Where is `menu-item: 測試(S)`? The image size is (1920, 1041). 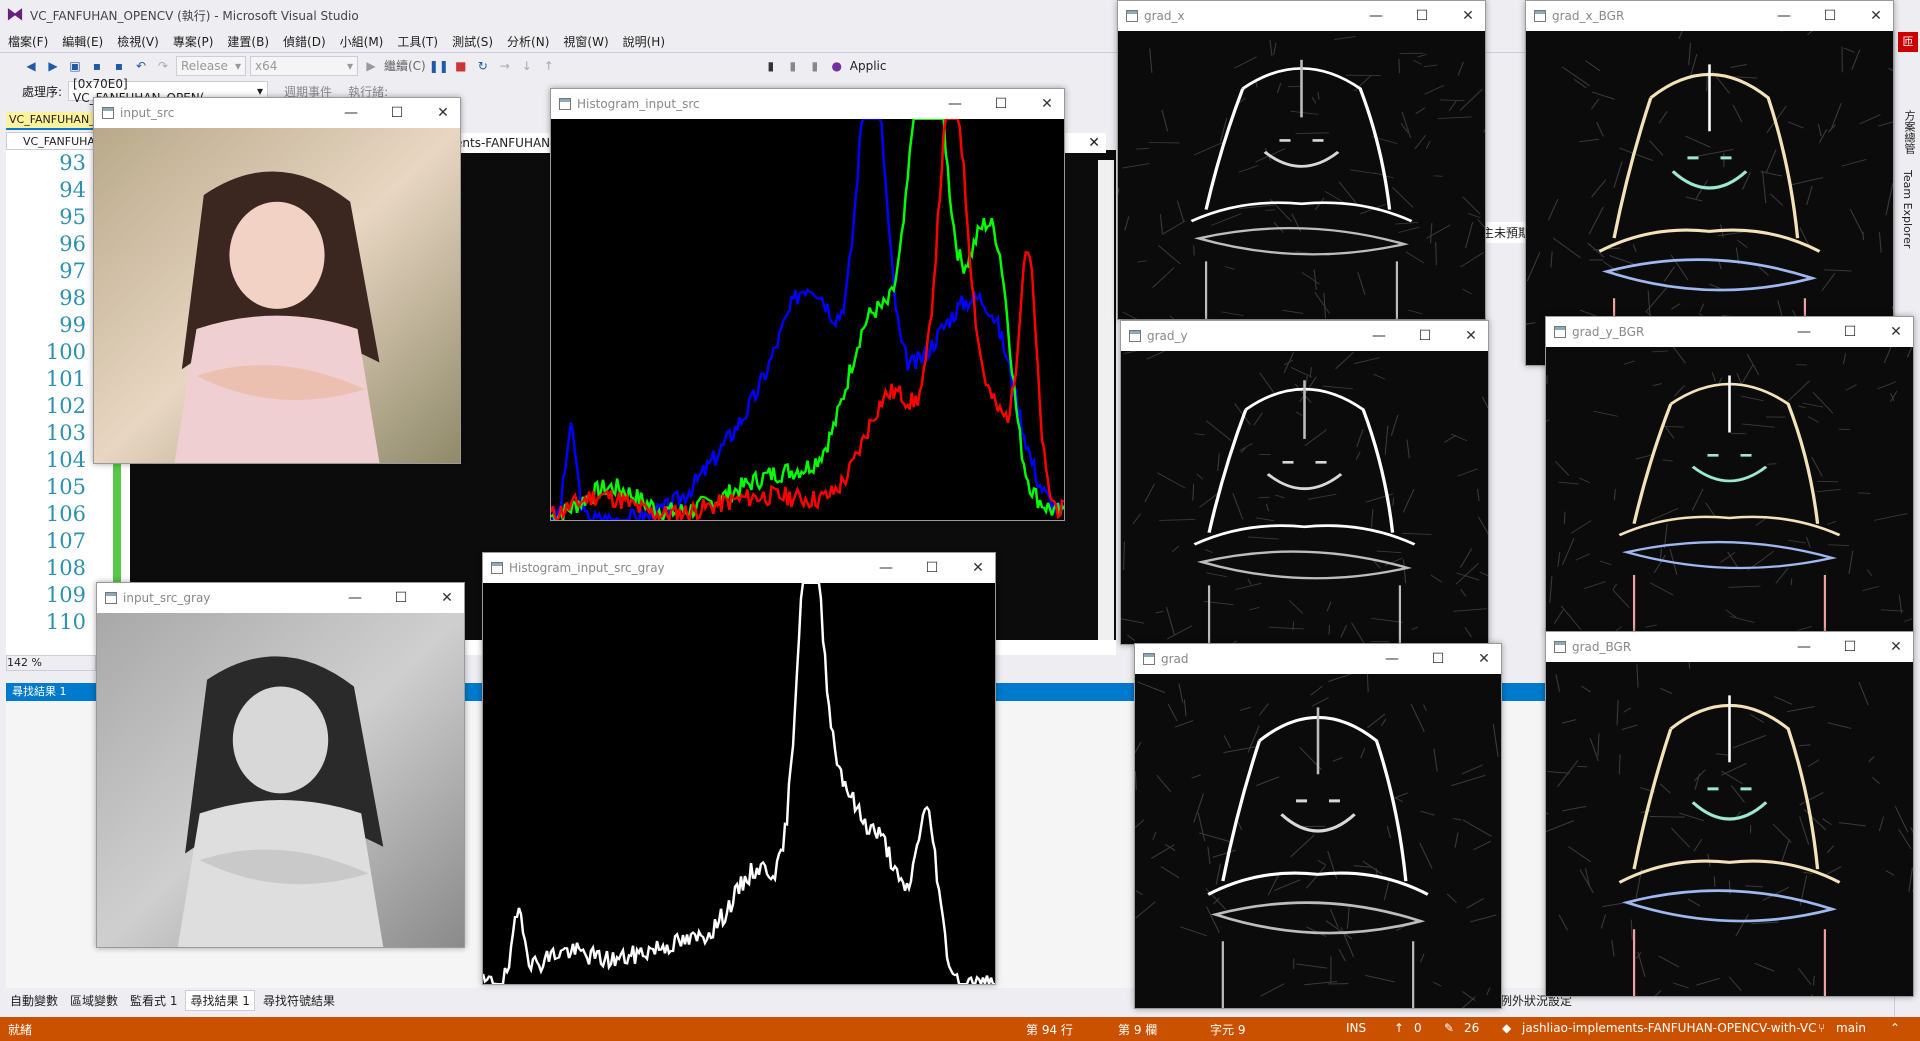 menu-item: 測試(S) is located at coordinates (472, 41).